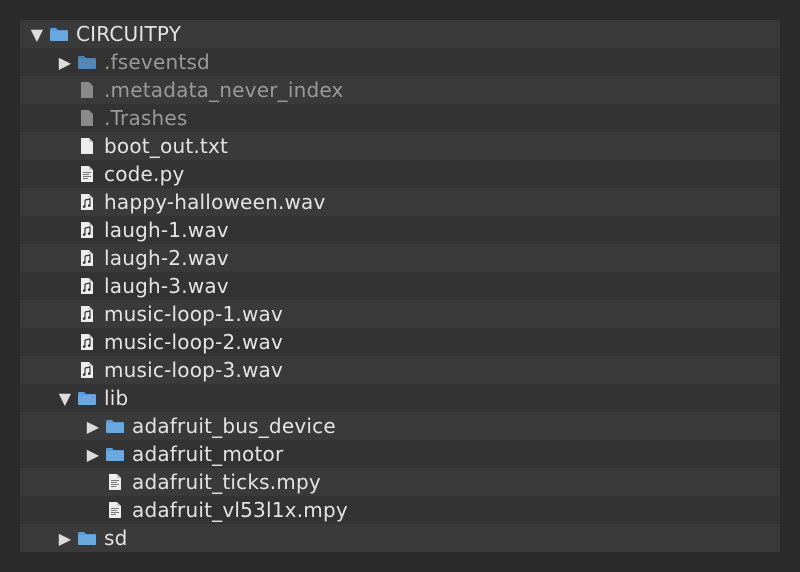  I want to click on tree-row: laugh-1.wav, so click(400, 230).